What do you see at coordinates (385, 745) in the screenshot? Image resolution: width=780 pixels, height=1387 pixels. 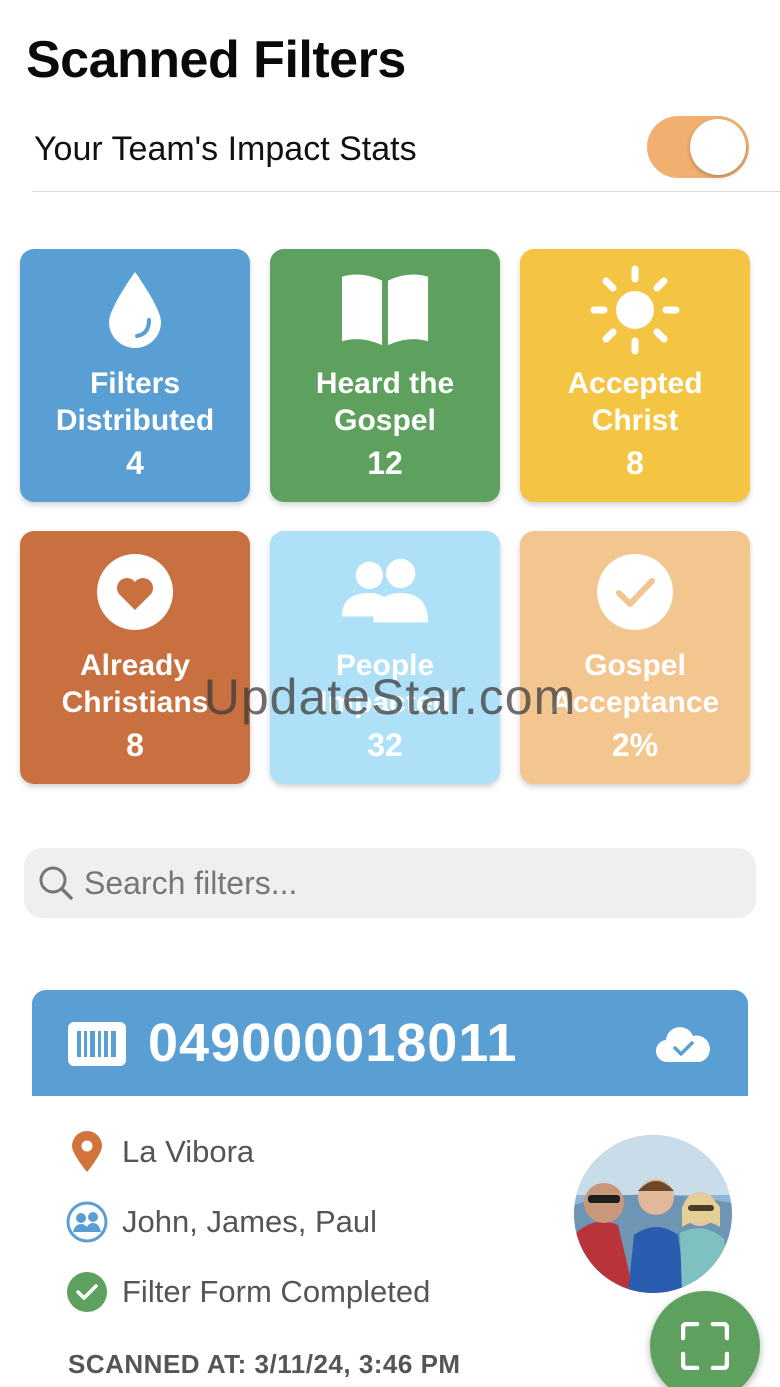 I see `stat-value: 32` at bounding box center [385, 745].